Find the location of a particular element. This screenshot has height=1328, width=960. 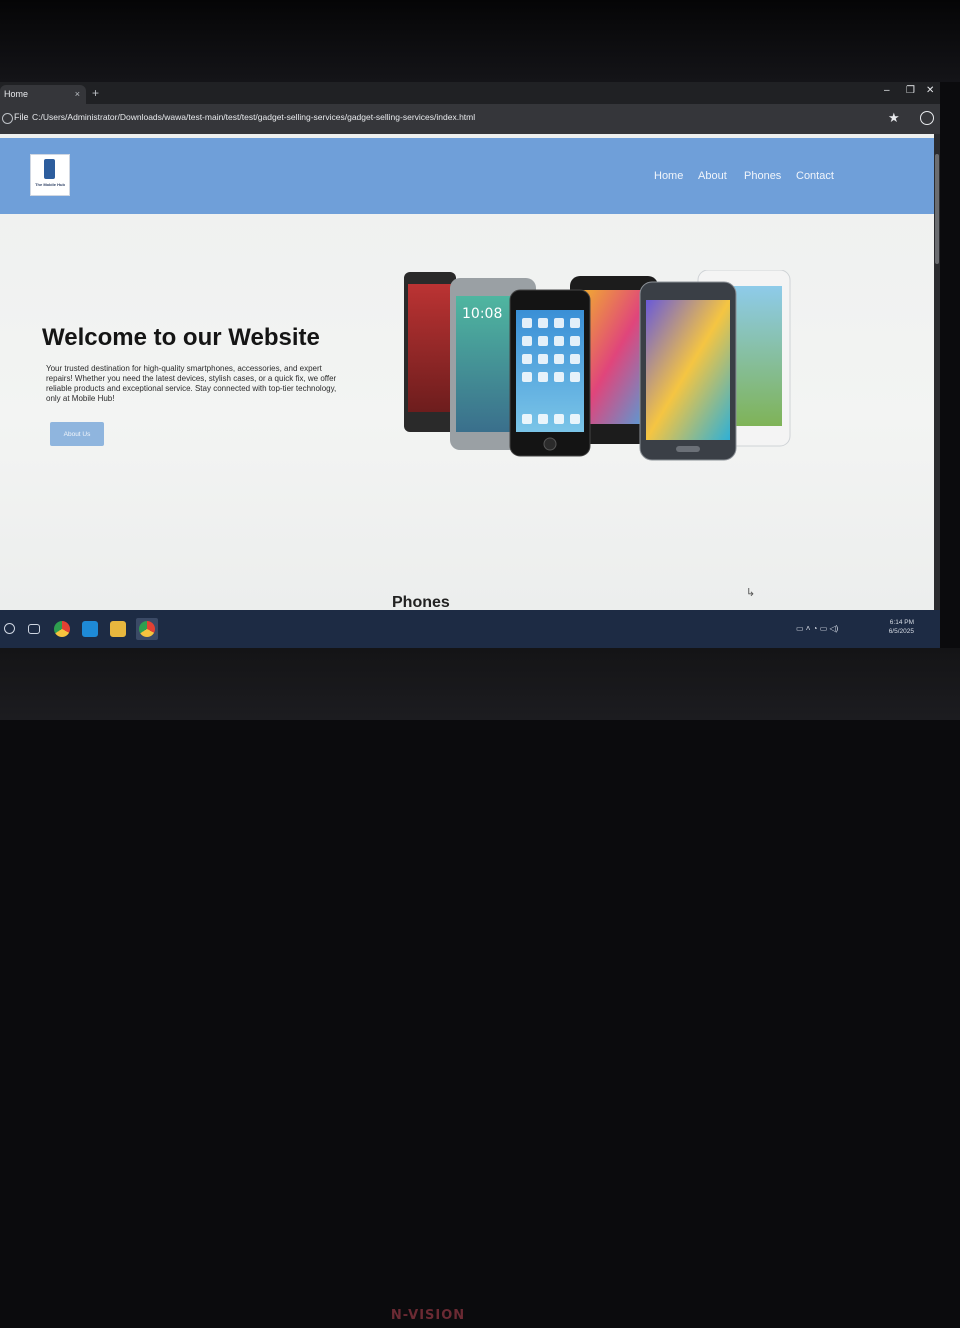

nav-home: Home is located at coordinates (668, 176).